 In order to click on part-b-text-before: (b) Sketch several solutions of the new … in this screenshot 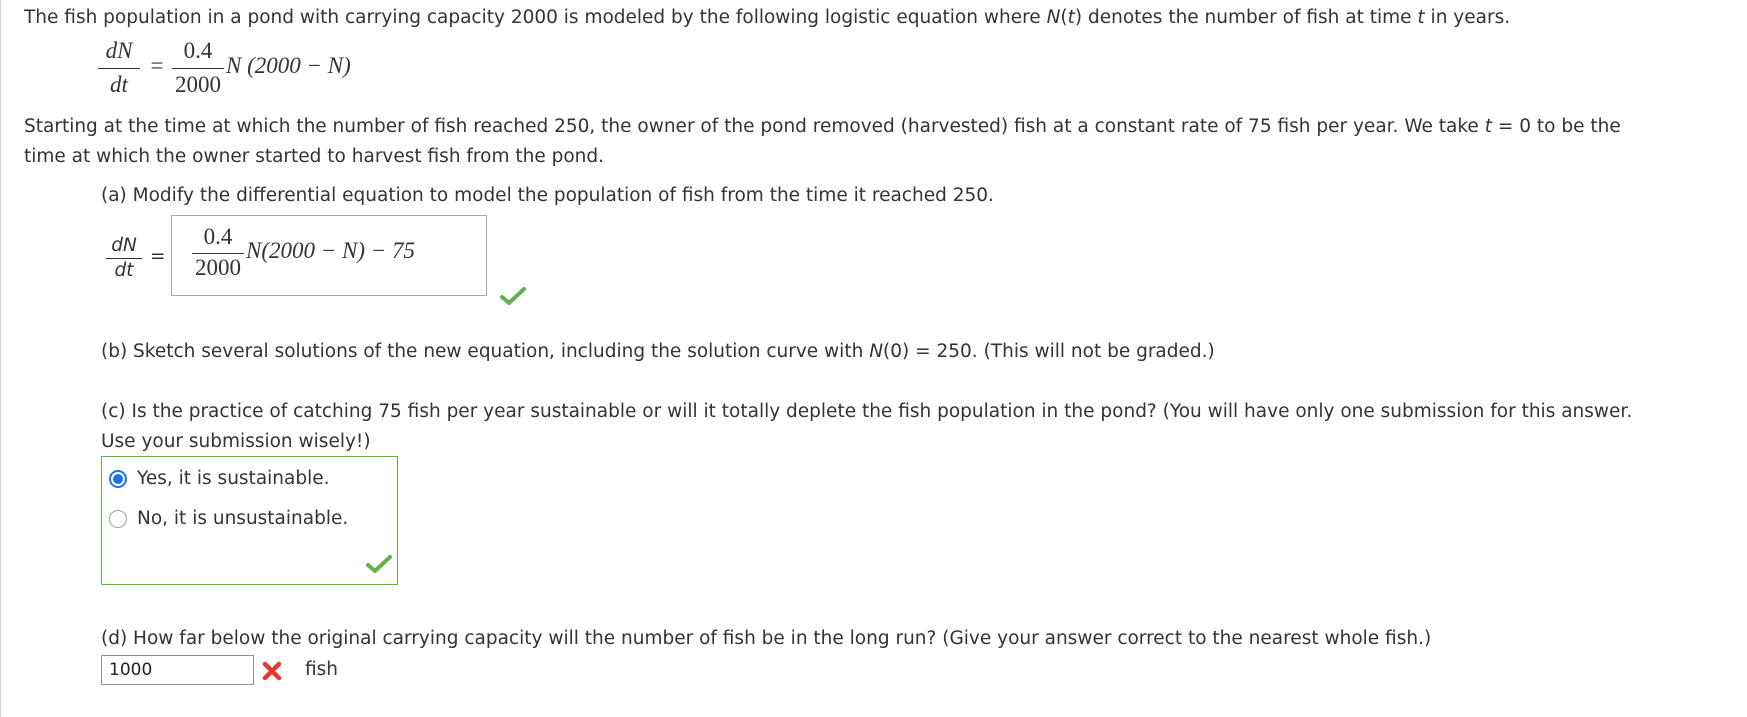, I will do `click(485, 351)`.